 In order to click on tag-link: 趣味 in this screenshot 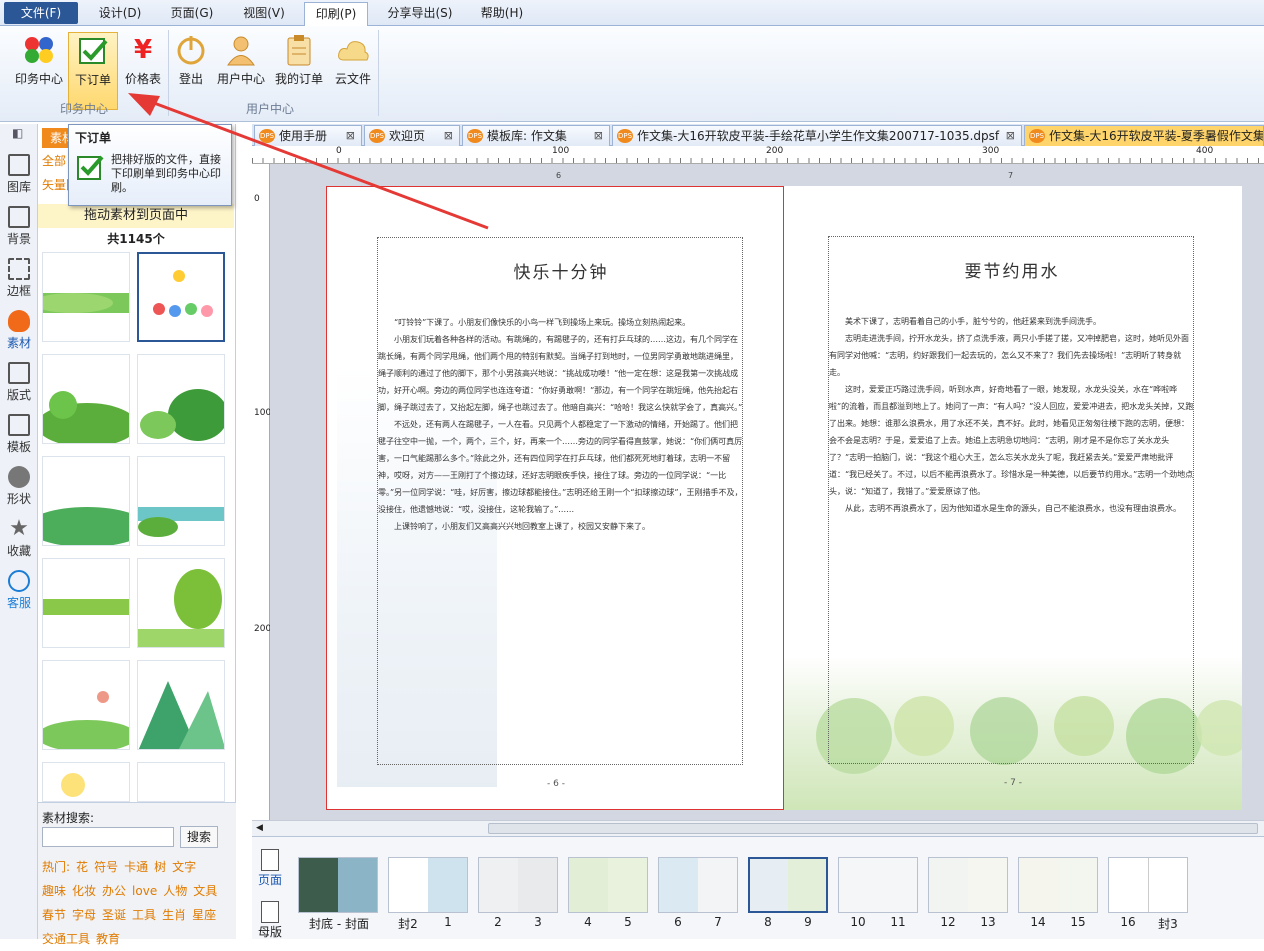, I will do `click(54, 891)`.